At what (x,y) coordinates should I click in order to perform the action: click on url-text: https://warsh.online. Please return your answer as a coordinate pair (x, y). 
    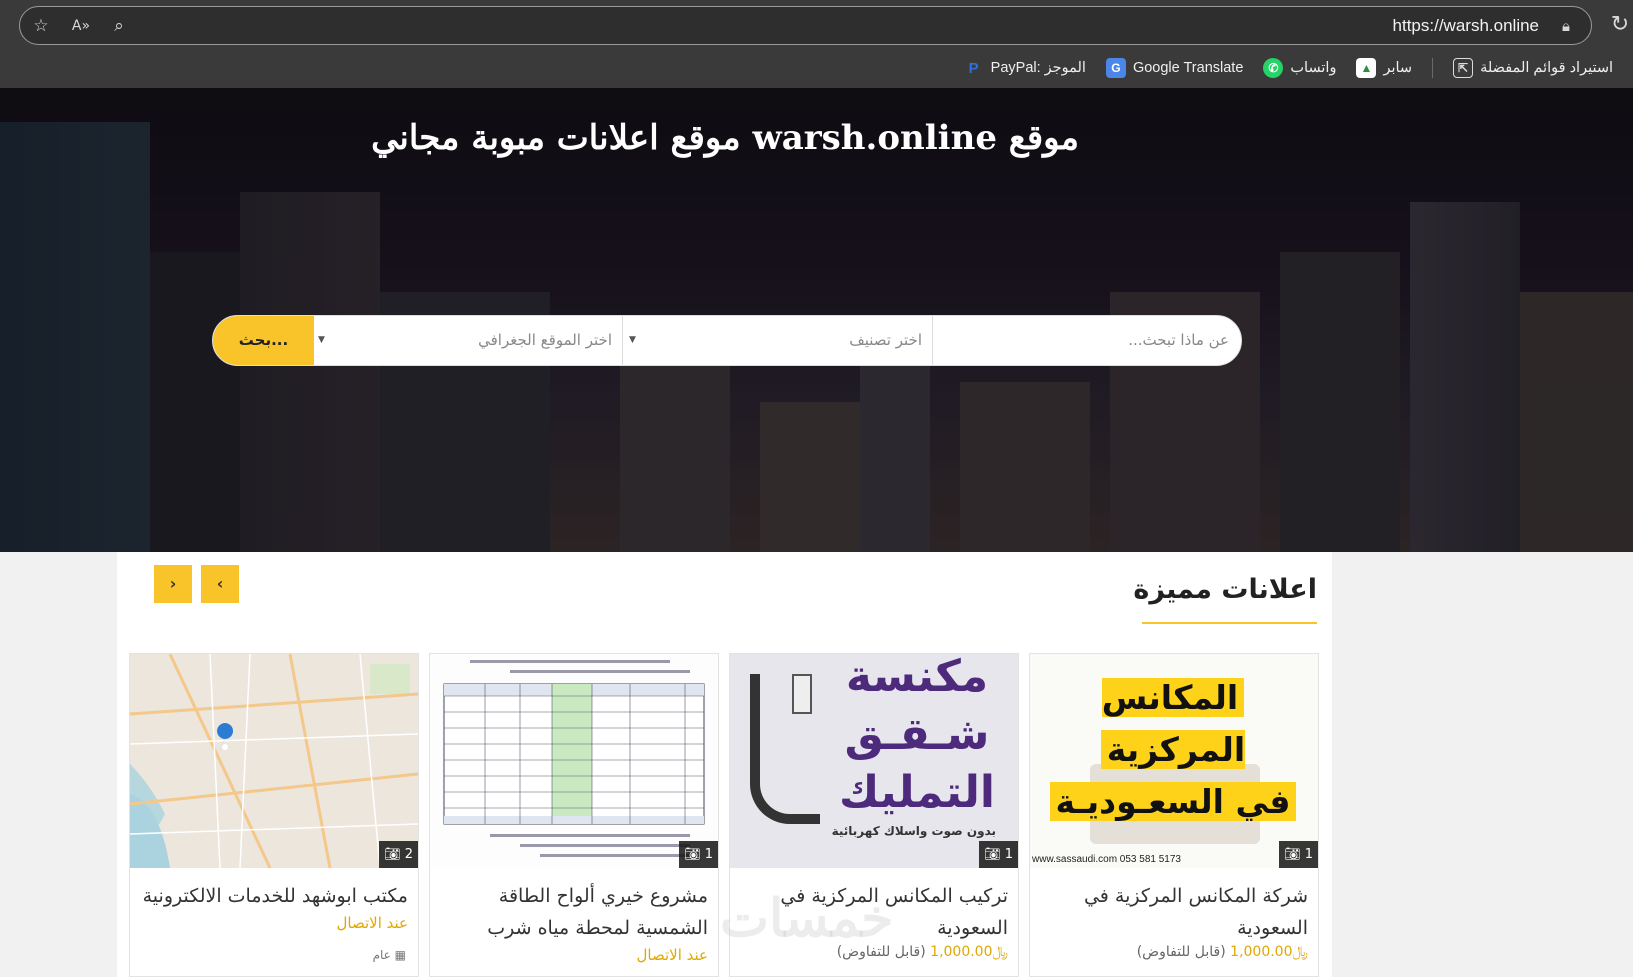
    Looking at the image, I should click on (1466, 26).